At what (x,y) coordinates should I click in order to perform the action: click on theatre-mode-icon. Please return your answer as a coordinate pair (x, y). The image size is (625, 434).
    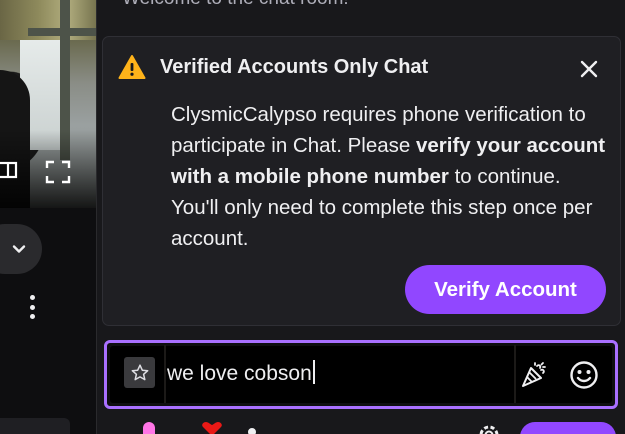
    Looking at the image, I should click on (9, 170).